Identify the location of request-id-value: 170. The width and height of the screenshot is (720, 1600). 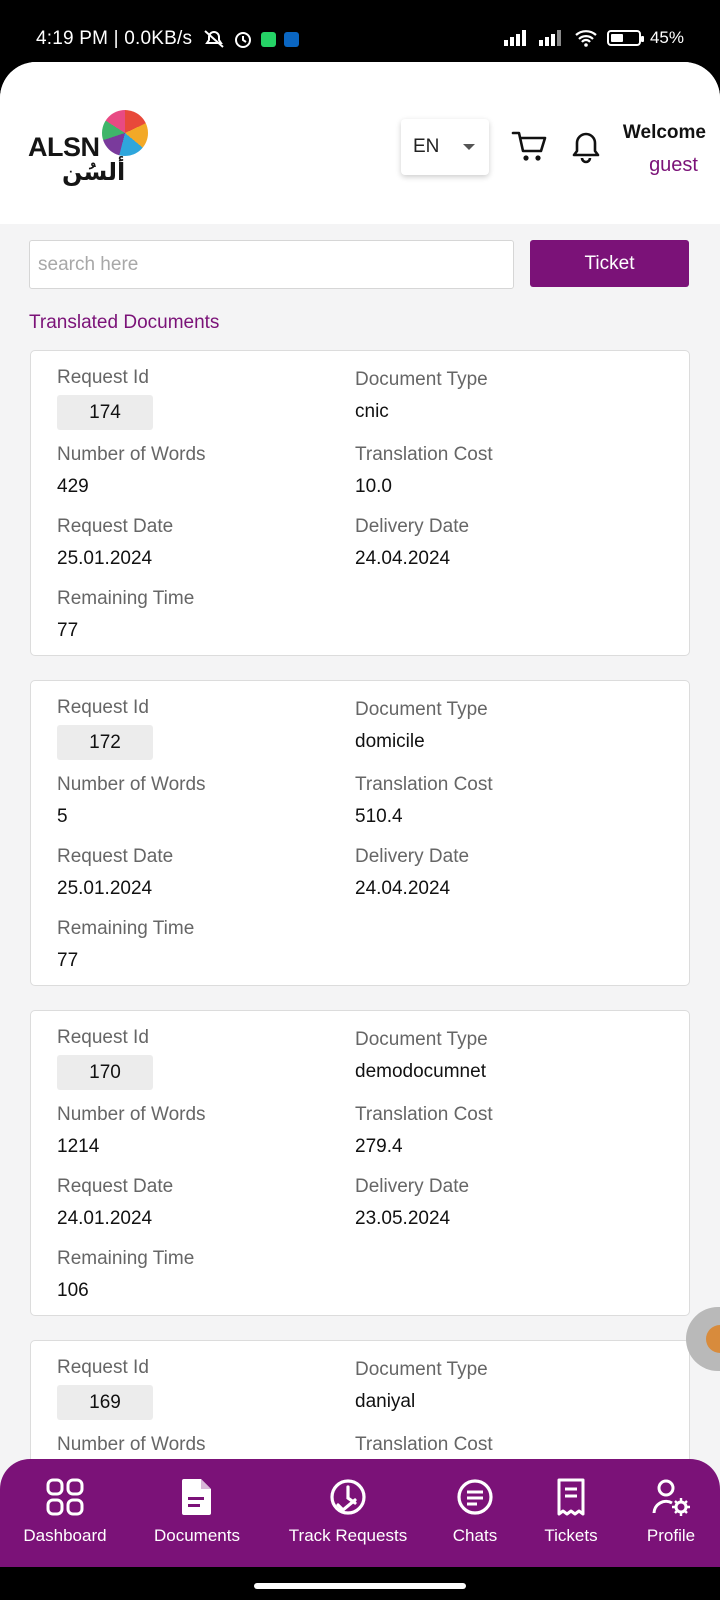
(105, 1072).